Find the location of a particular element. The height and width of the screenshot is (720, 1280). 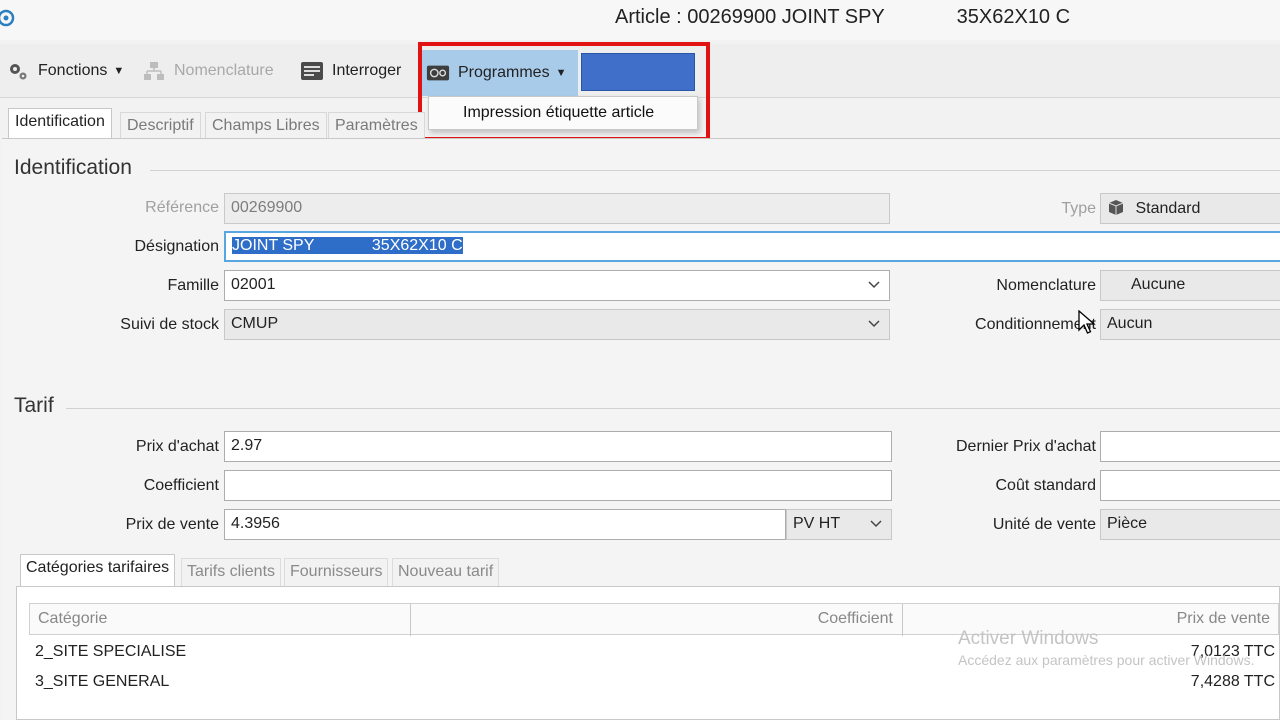

unite-vente-label: Unité de vente is located at coordinates (1044, 524).